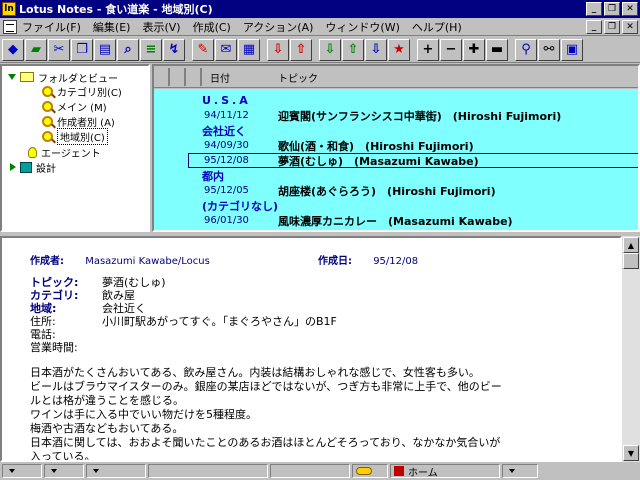  I want to click on edit-document-icon: ✎, so click(203, 49).